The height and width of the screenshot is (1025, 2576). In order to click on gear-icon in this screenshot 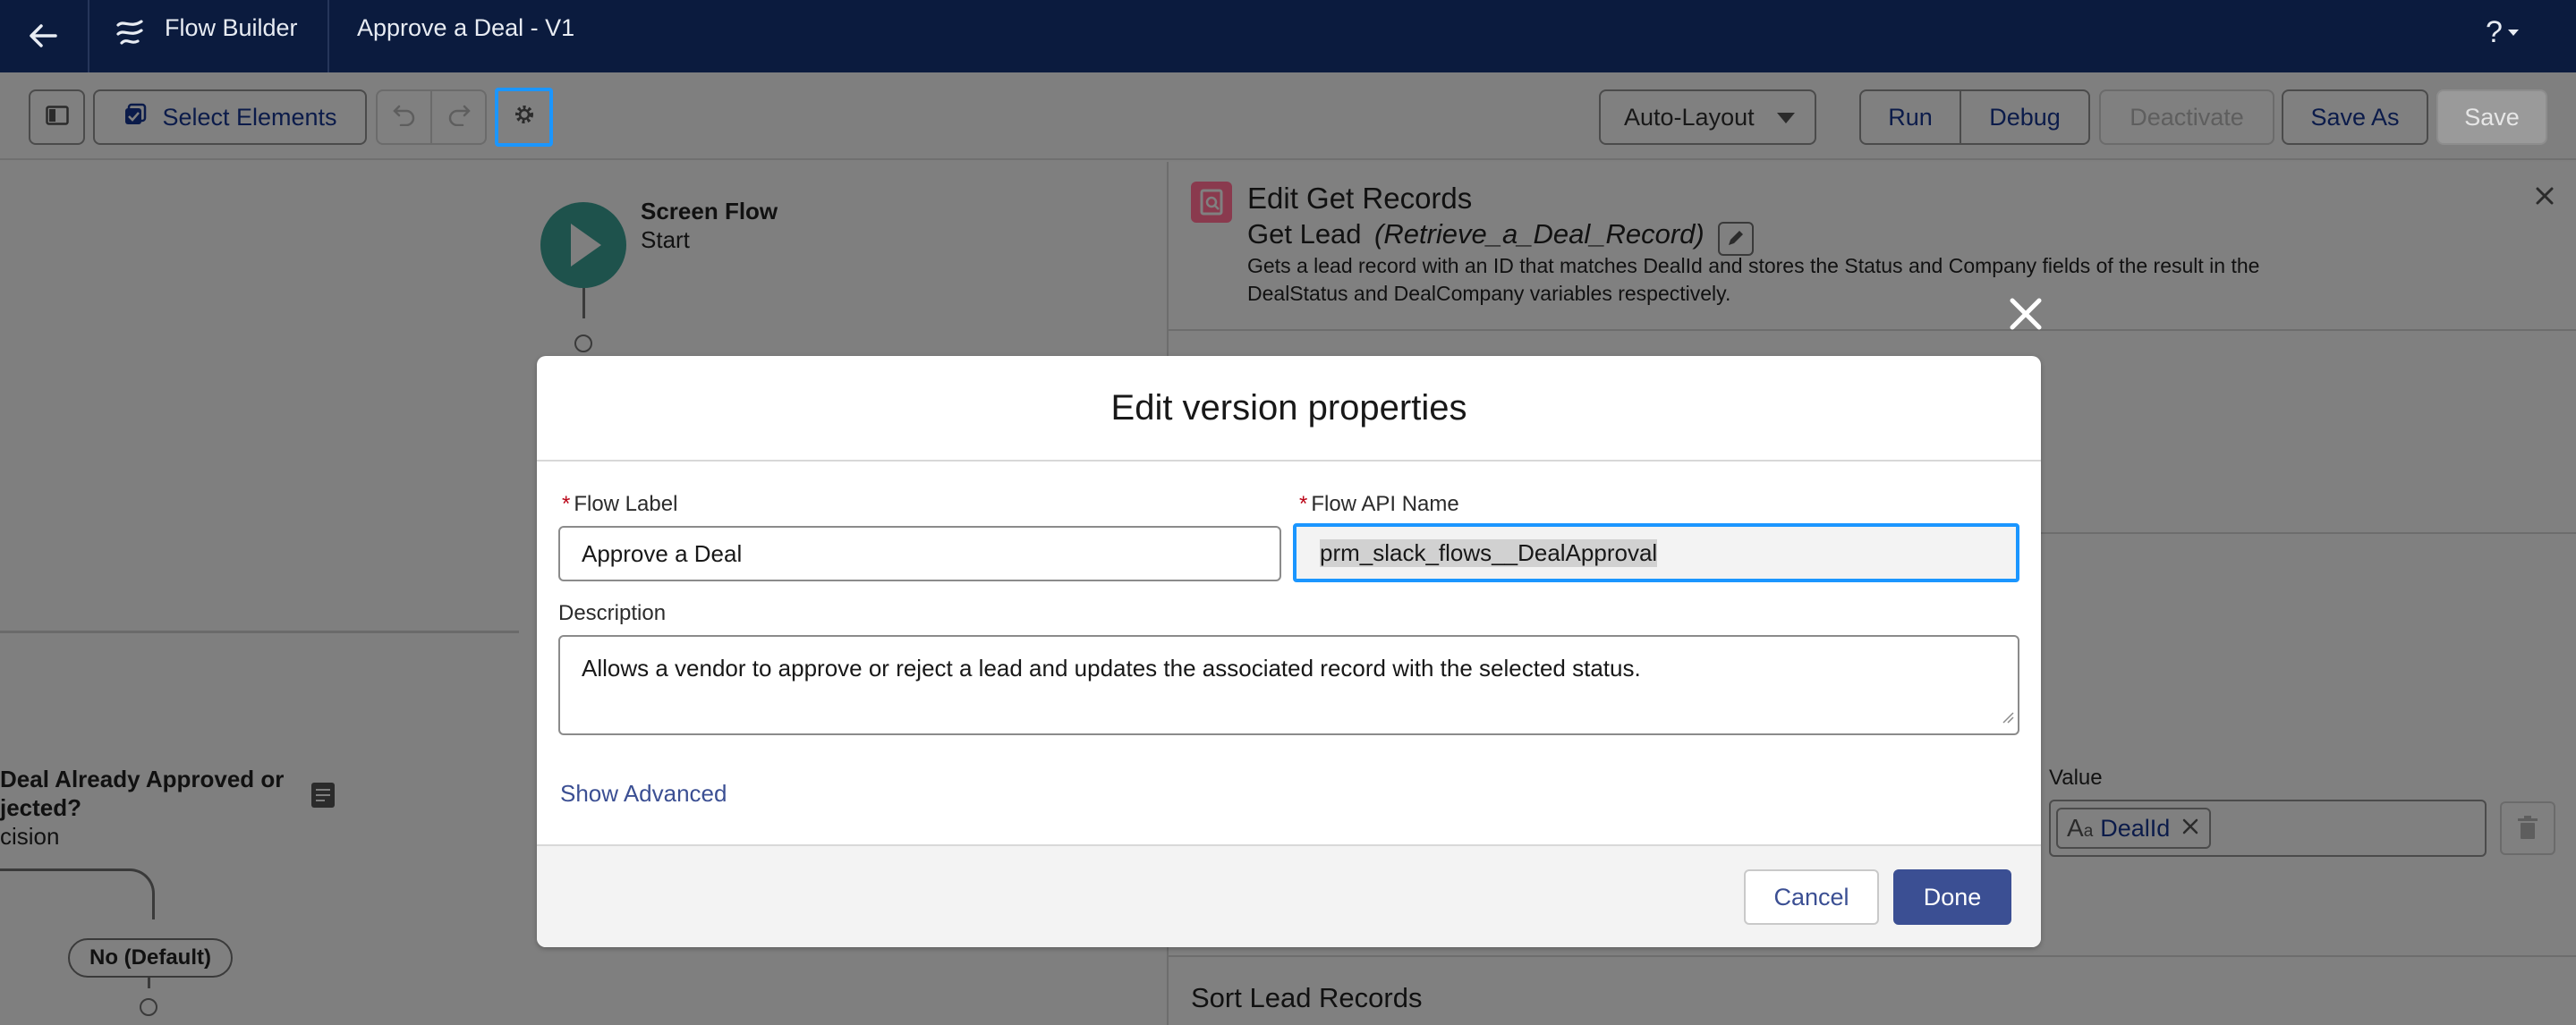, I will do `click(524, 117)`.